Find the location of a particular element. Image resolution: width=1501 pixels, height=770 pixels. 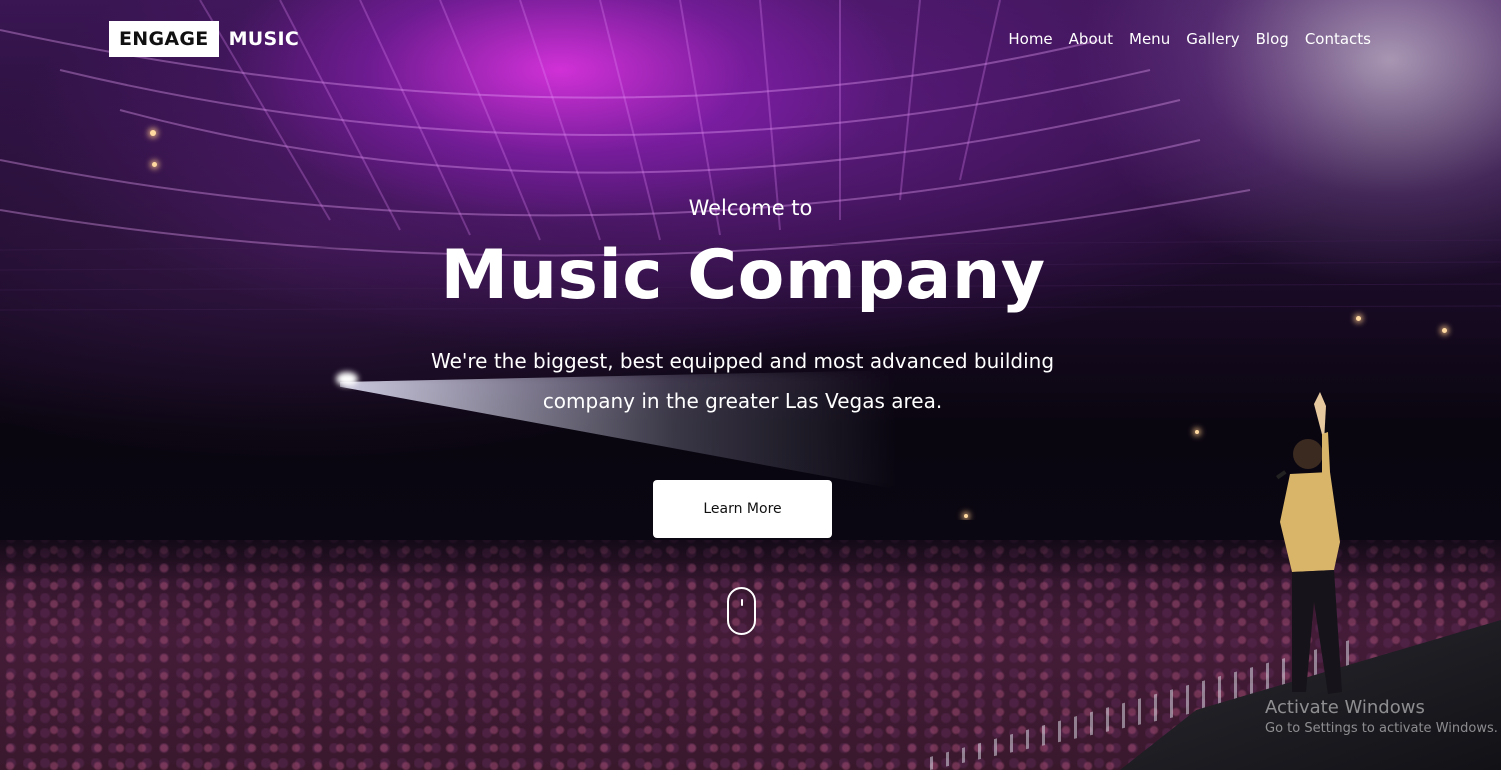

nav-item: Home is located at coordinates (1022, 39).